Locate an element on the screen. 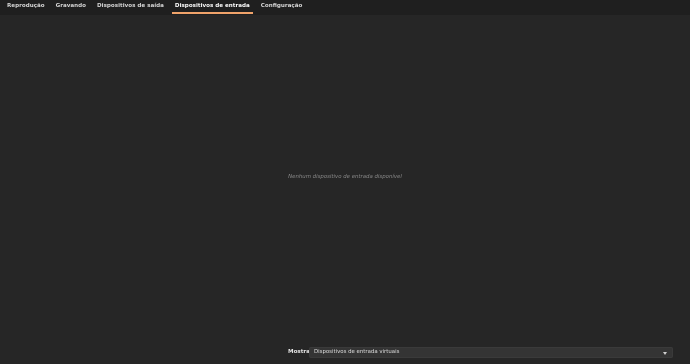 The width and height of the screenshot is (690, 364). show-filter-dropdown: Dispositivos de entrada virtuais is located at coordinates (491, 352).